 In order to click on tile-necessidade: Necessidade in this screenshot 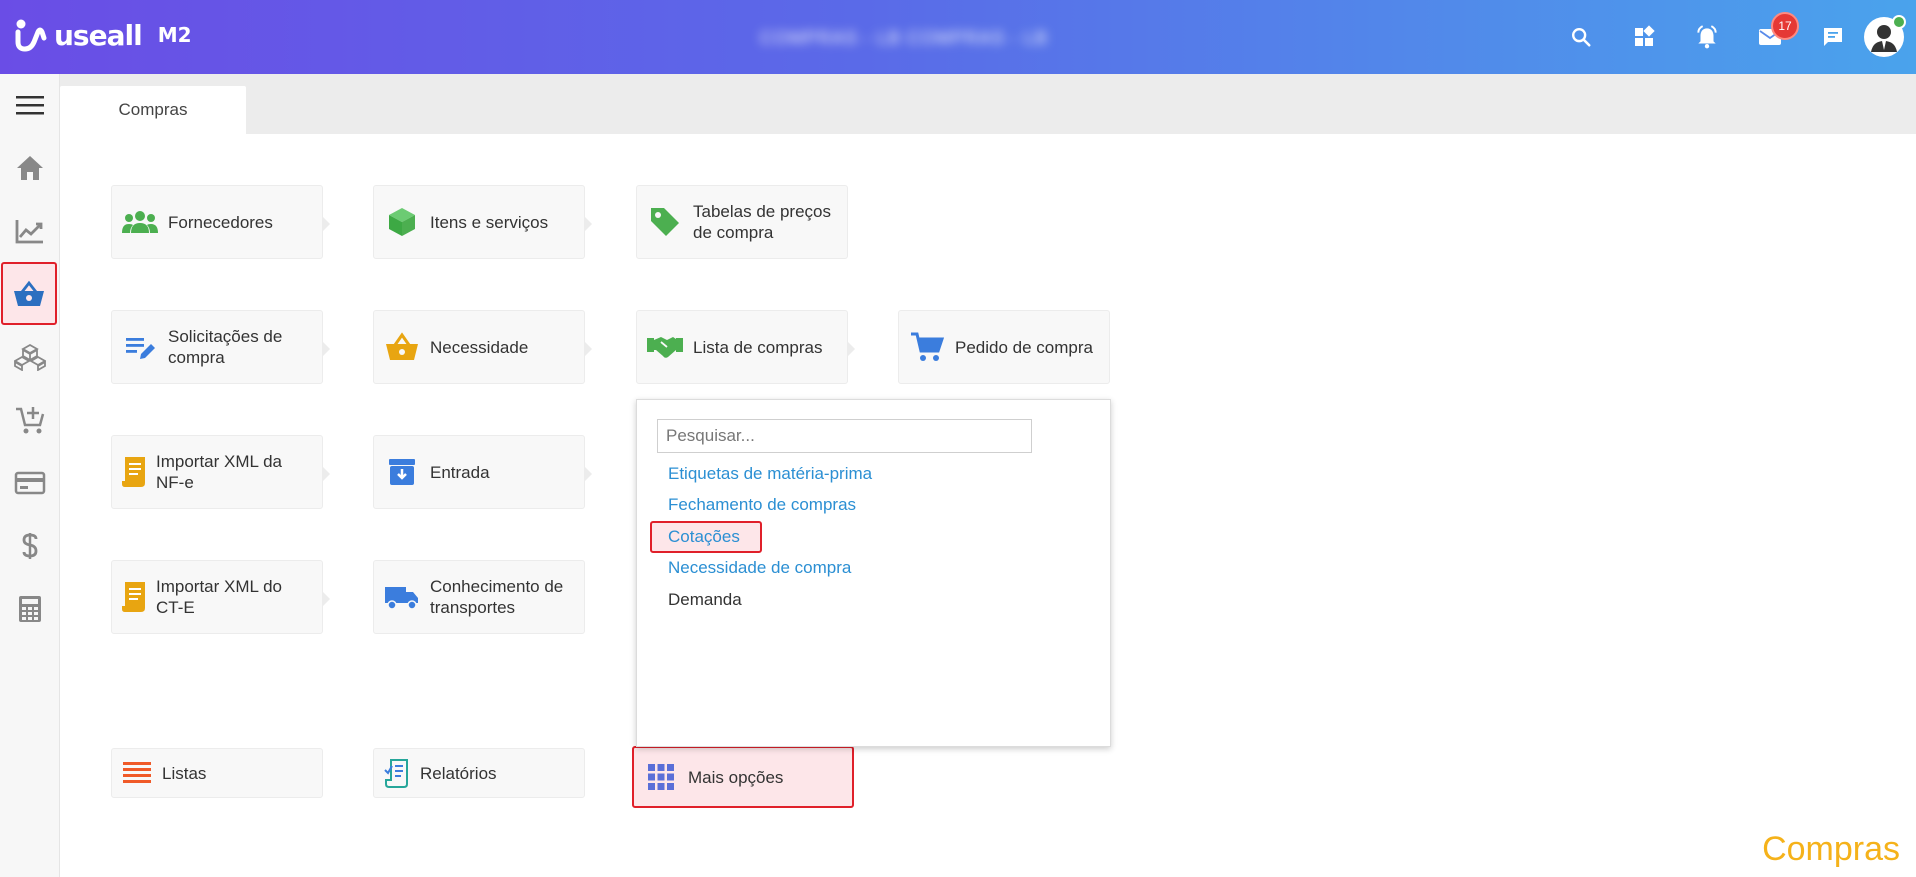, I will do `click(482, 347)`.